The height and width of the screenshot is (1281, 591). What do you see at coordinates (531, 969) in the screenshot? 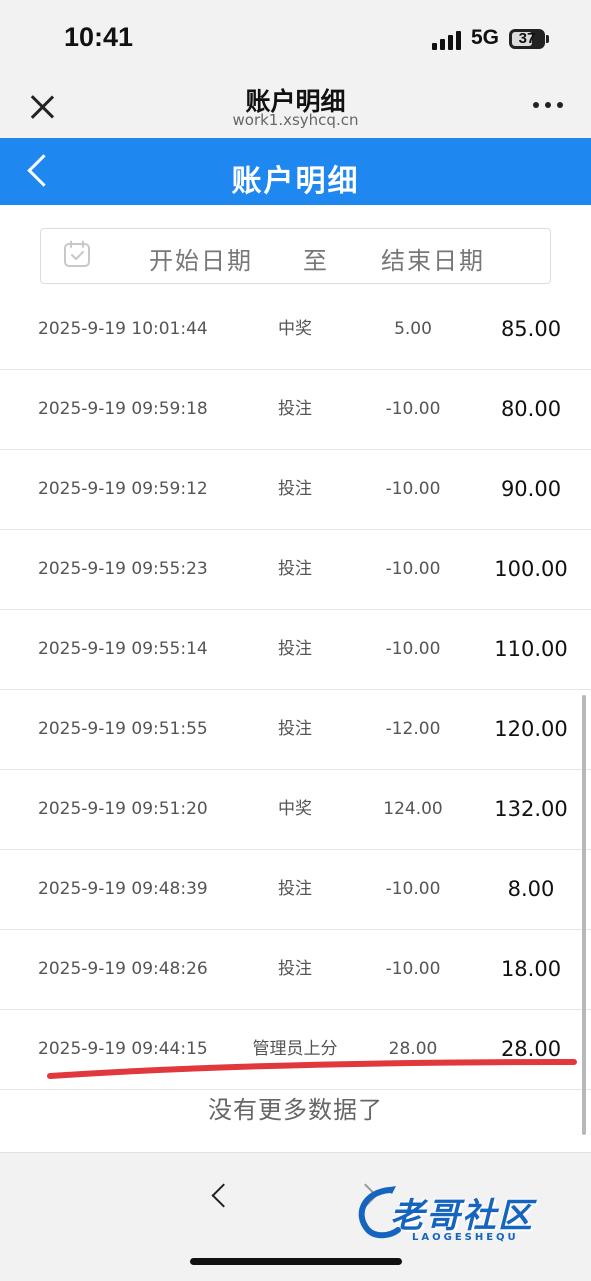
I see `record-balance: 18.00` at bounding box center [531, 969].